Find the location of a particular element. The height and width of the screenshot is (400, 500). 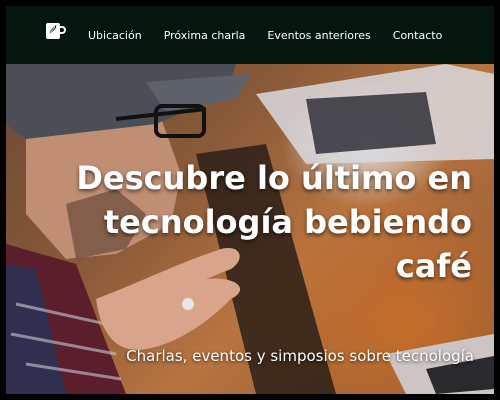

coffee-cup-icon is located at coordinates (55, 31).